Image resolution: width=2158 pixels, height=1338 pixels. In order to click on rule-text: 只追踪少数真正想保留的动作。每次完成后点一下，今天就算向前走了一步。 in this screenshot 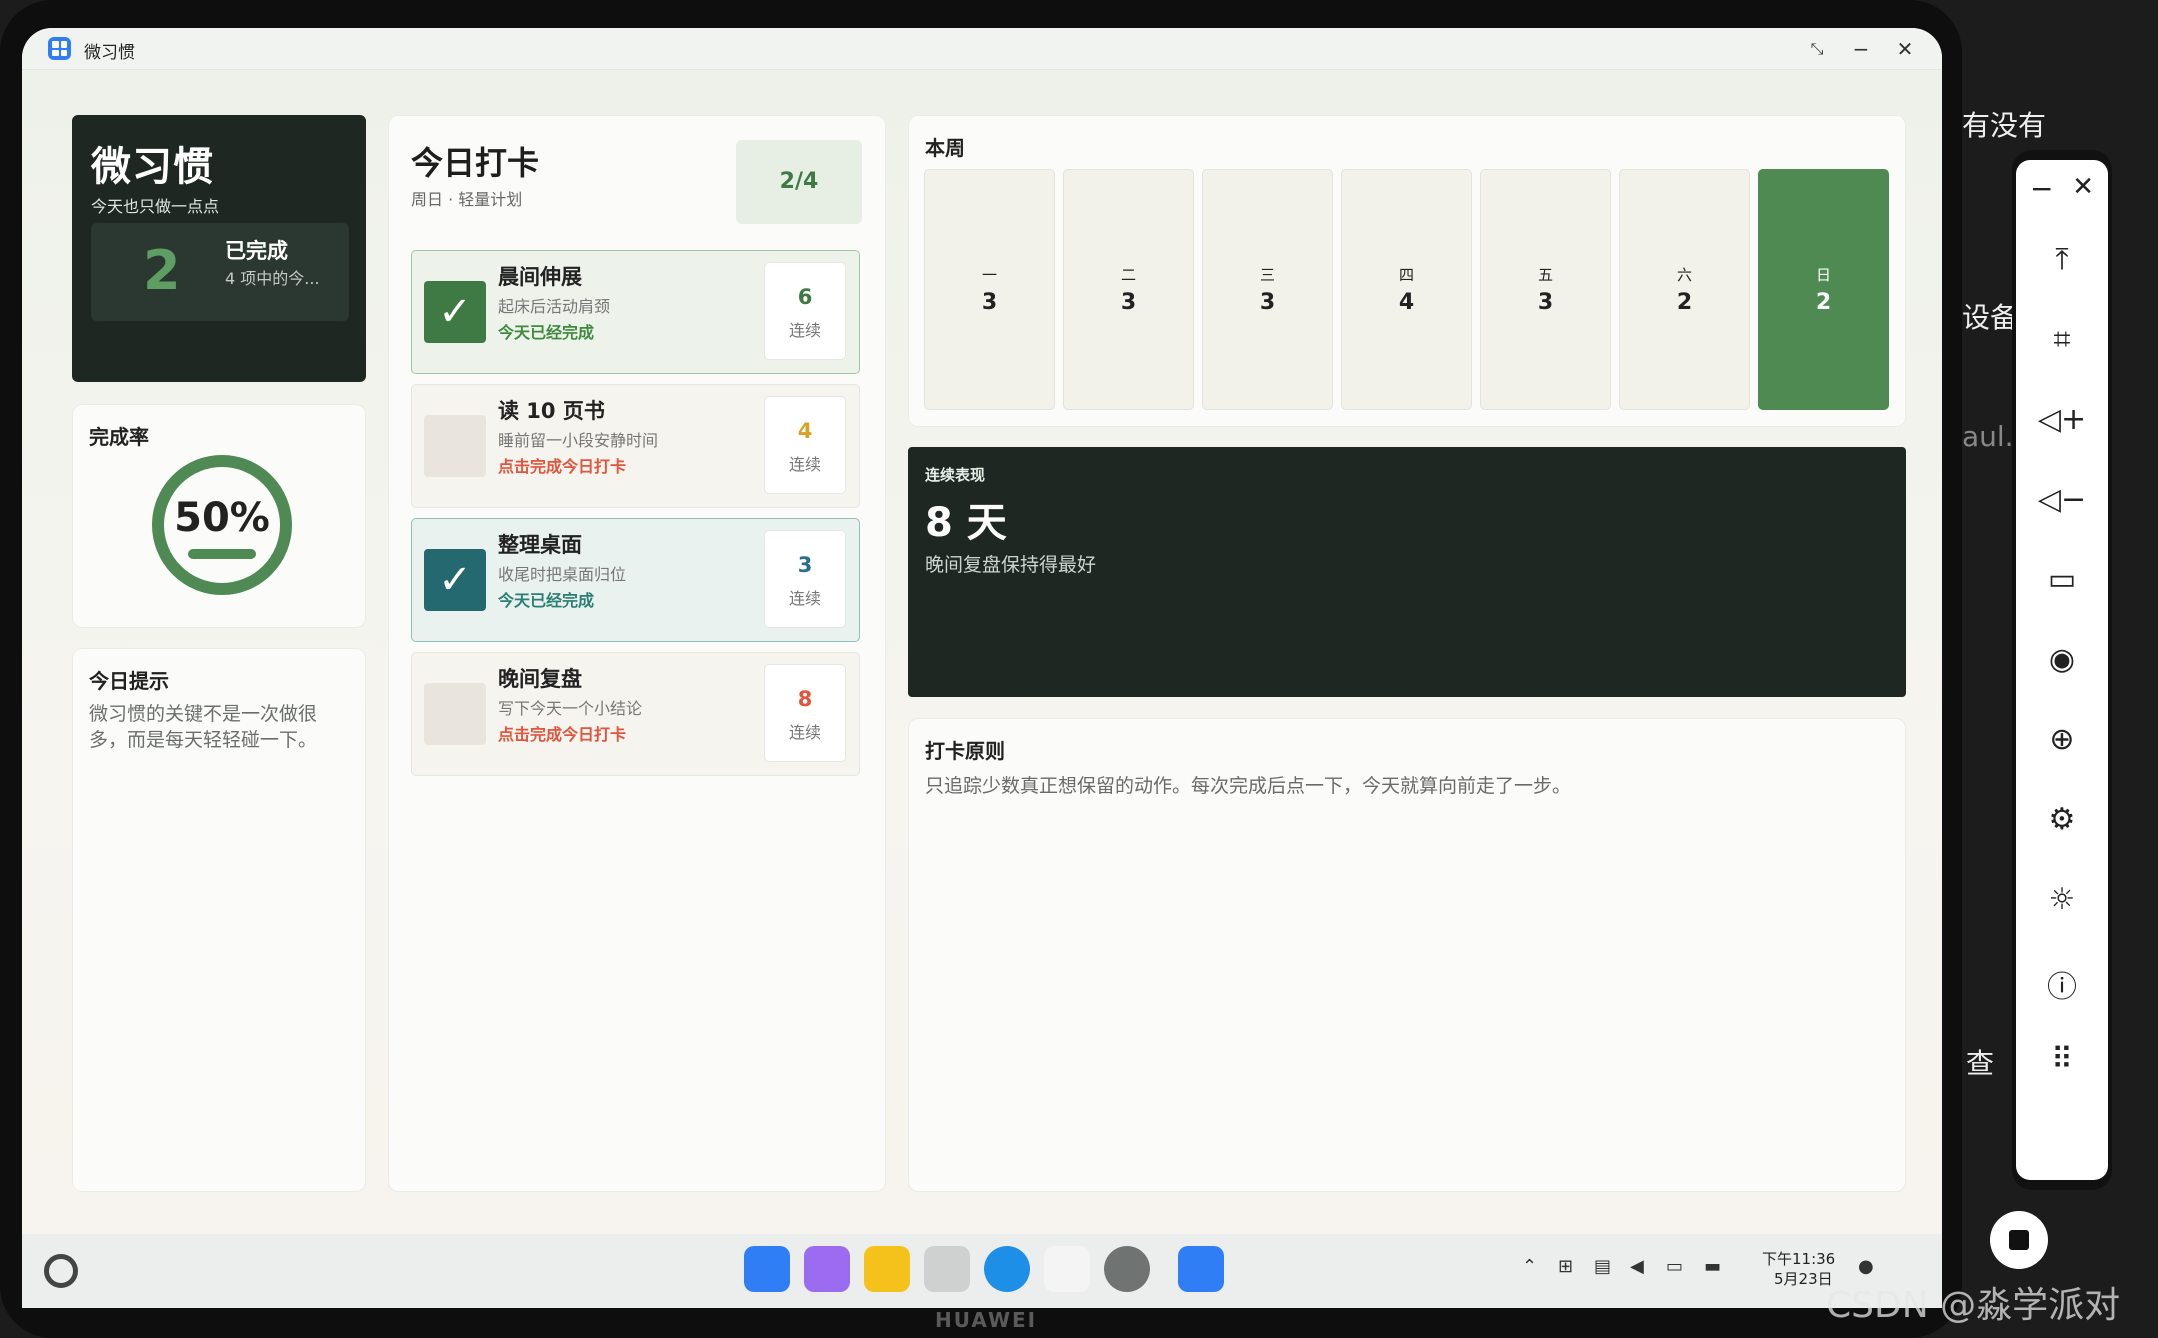, I will do `click(1248, 786)`.